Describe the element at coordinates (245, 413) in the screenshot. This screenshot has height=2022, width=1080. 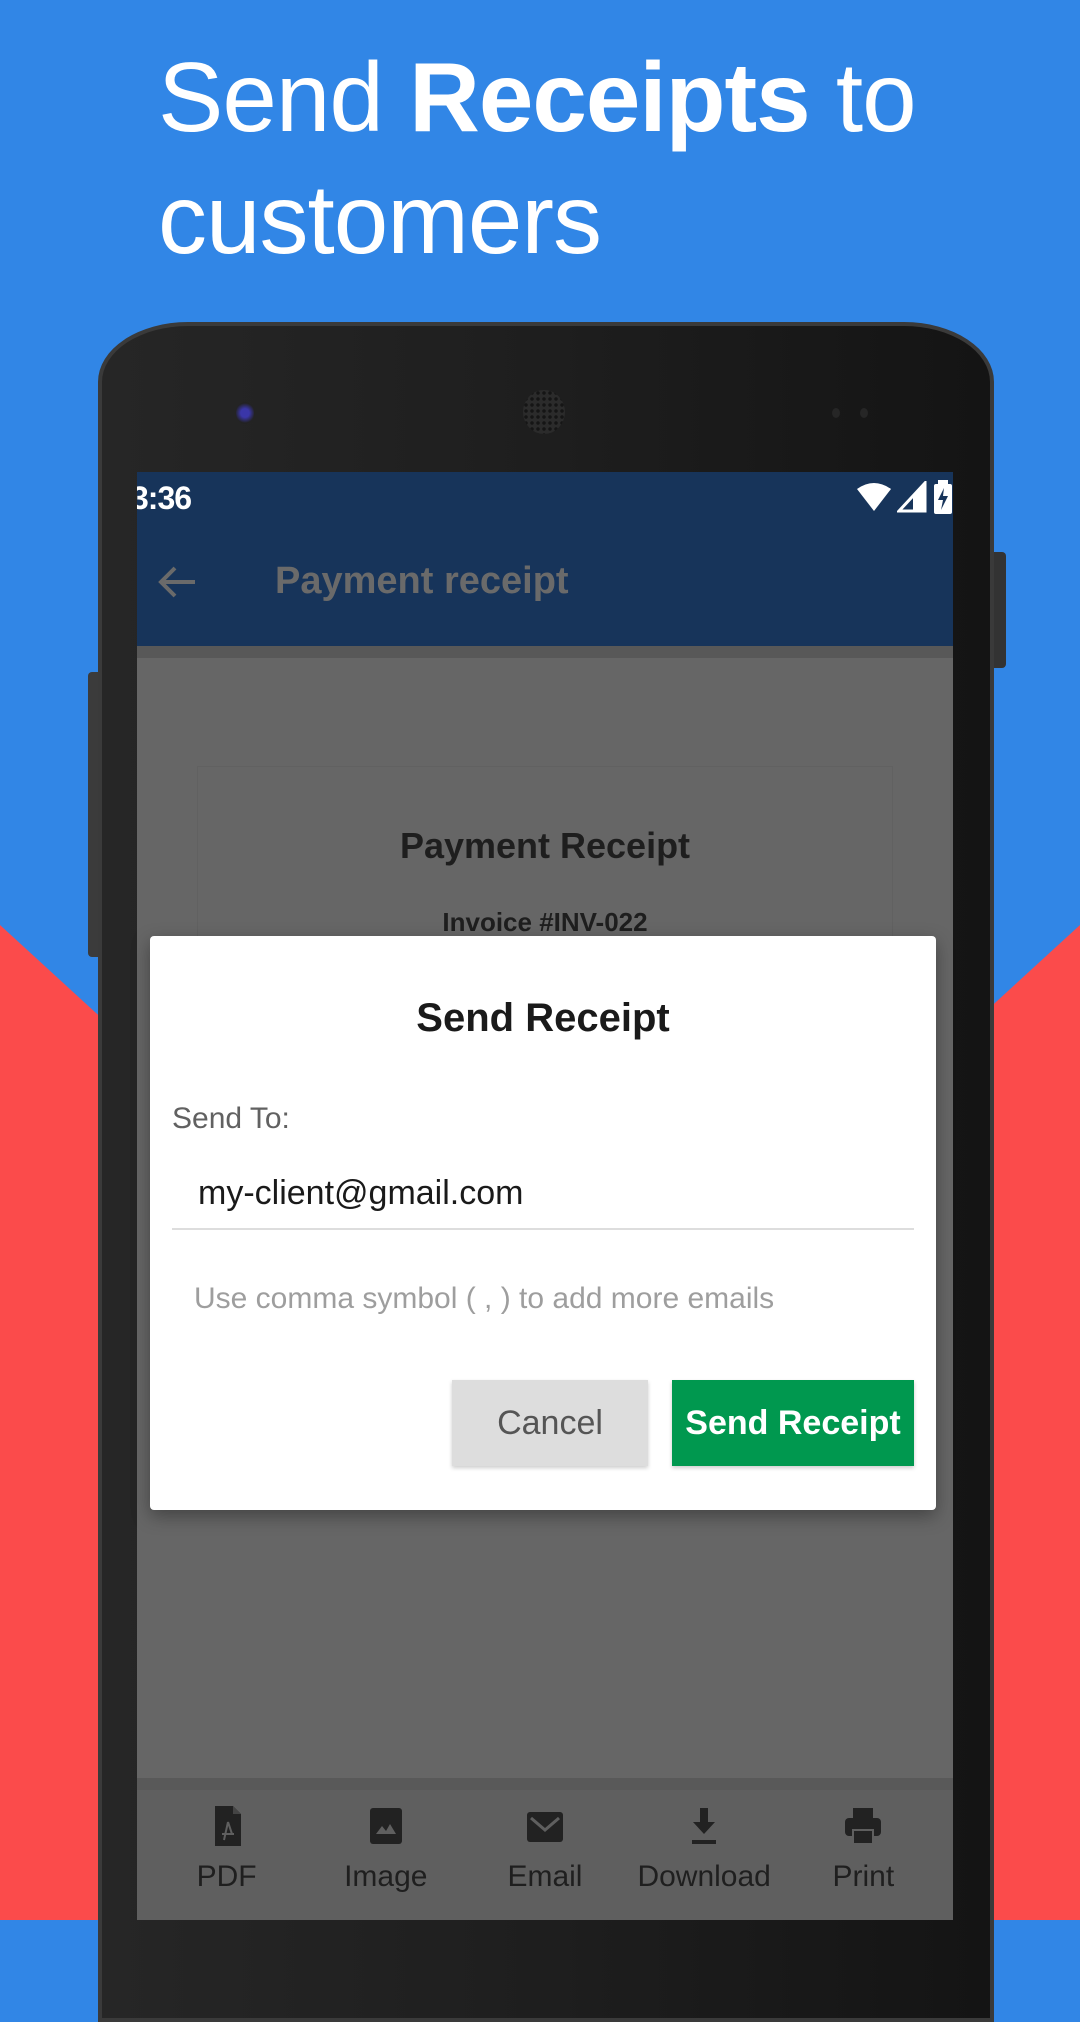
I see `front-camera-icon` at that location.